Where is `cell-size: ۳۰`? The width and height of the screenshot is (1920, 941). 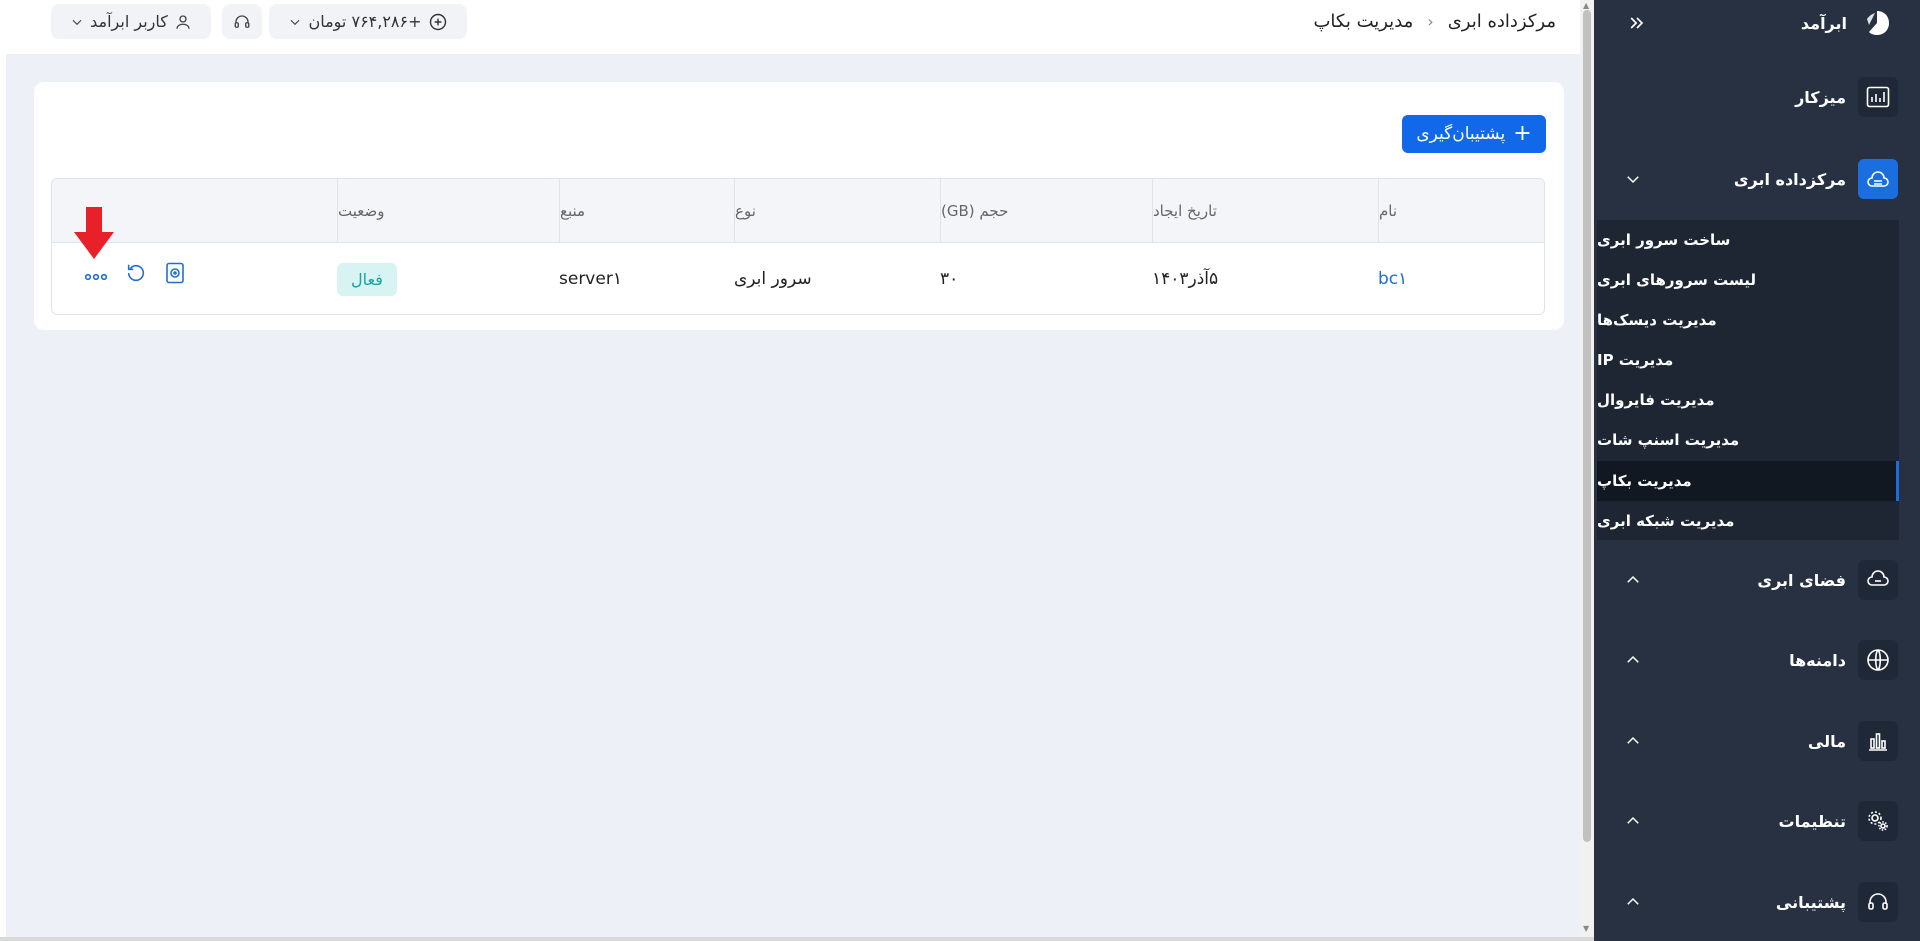
cell-size: ۳۰ is located at coordinates (1046, 278).